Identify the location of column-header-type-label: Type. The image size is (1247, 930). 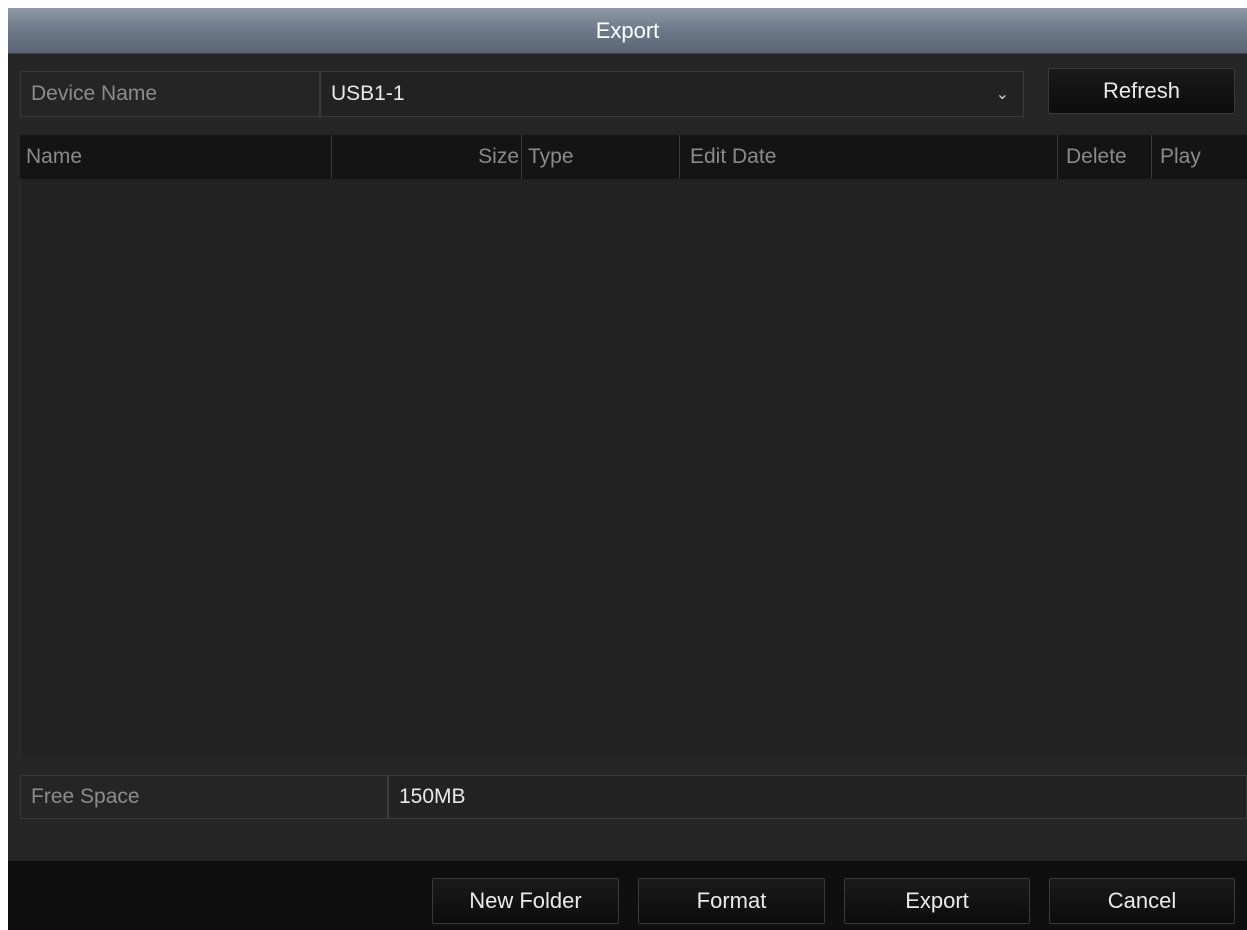
(551, 156).